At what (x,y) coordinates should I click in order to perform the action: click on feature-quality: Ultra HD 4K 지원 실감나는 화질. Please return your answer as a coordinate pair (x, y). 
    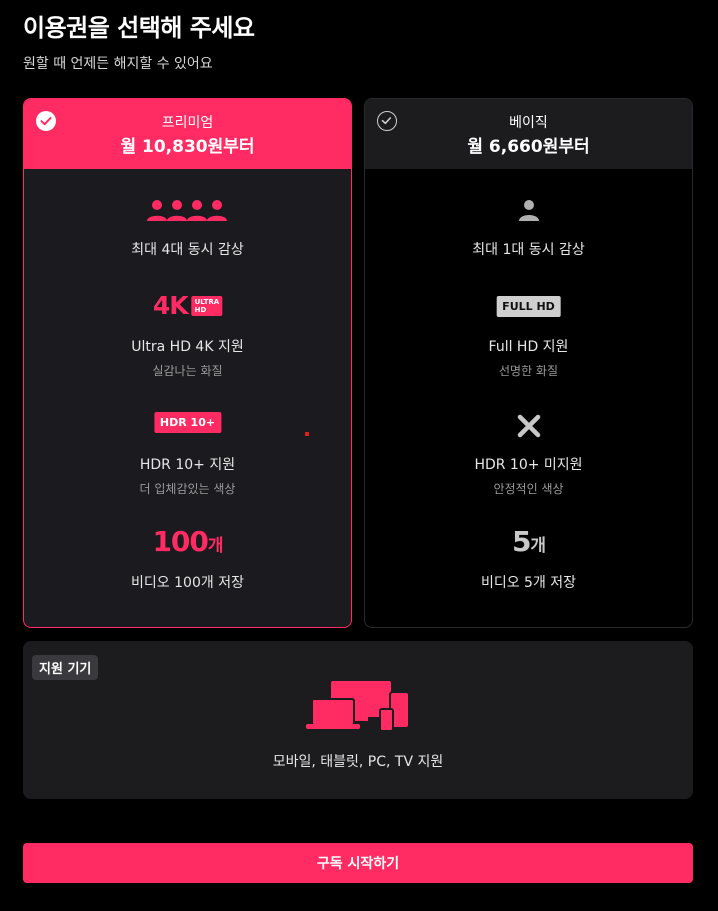
    Looking at the image, I should click on (187, 357).